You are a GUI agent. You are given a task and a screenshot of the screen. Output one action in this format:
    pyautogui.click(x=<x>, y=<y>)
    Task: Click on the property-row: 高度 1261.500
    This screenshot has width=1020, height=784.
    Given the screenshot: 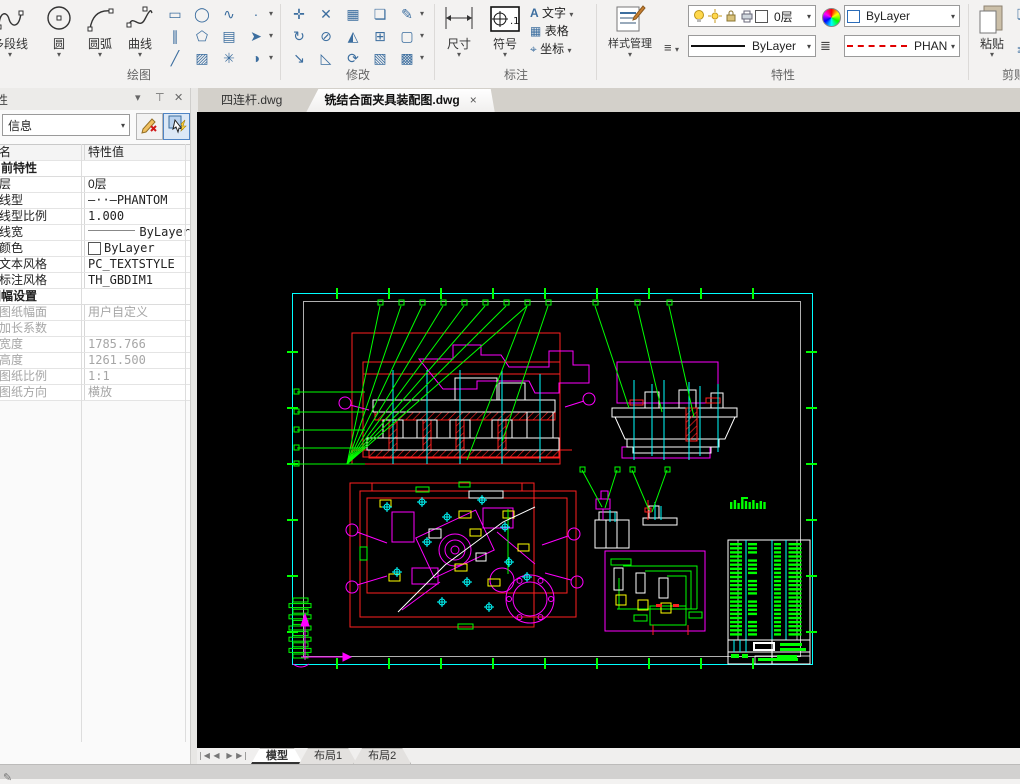 What is the action you would take?
    pyautogui.click(x=95, y=361)
    